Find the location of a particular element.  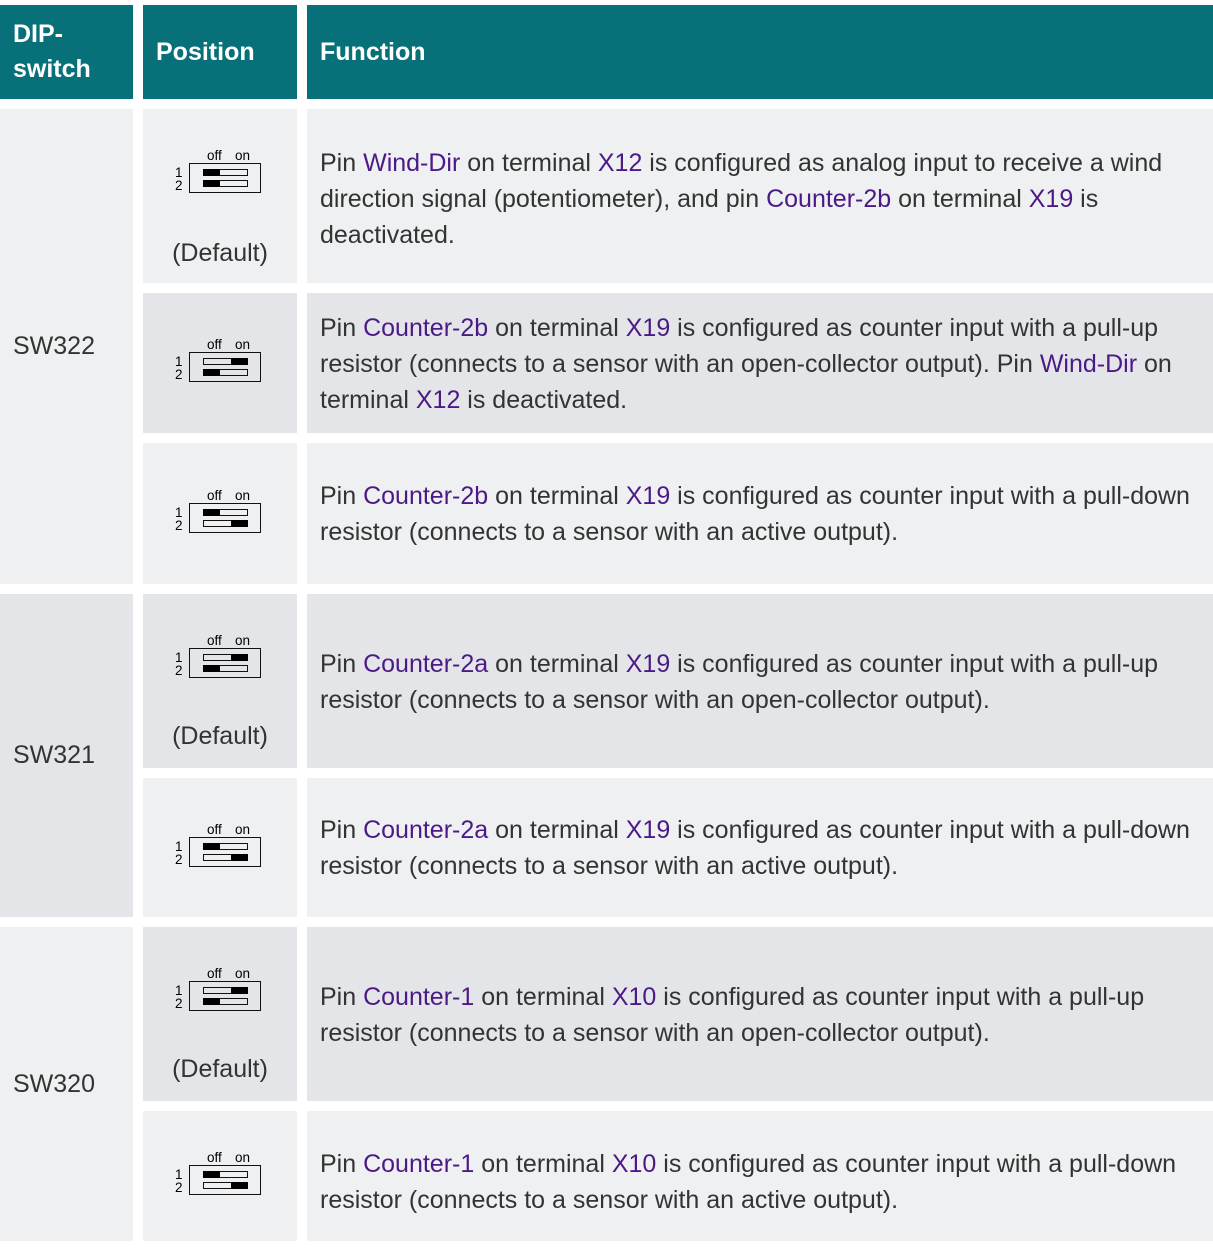

switch-name: SW321 is located at coordinates (54, 755).